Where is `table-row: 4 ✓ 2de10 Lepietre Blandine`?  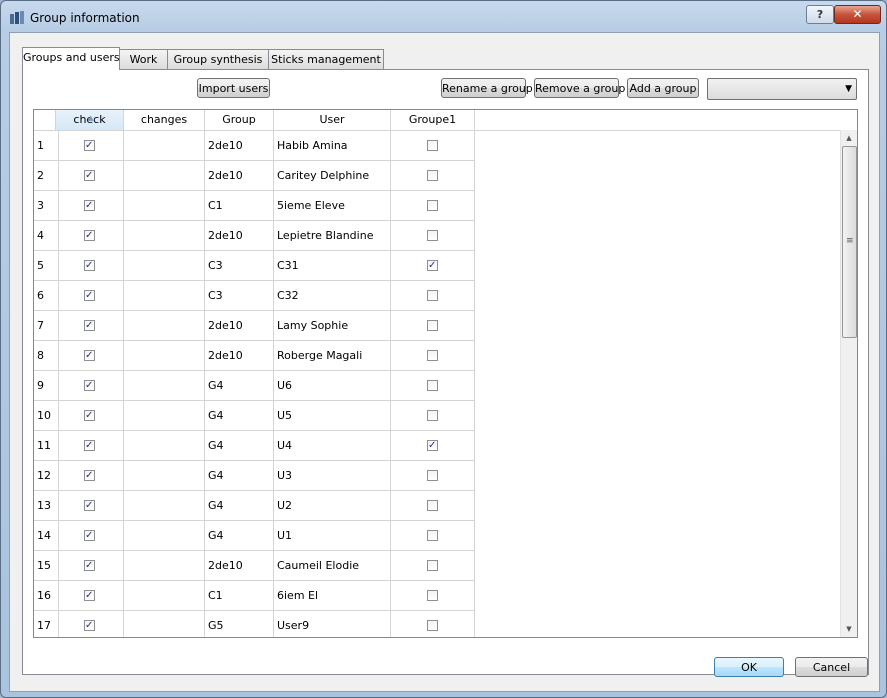
table-row: 4 ✓ 2de10 Lepietre Blandine is located at coordinates (437, 236).